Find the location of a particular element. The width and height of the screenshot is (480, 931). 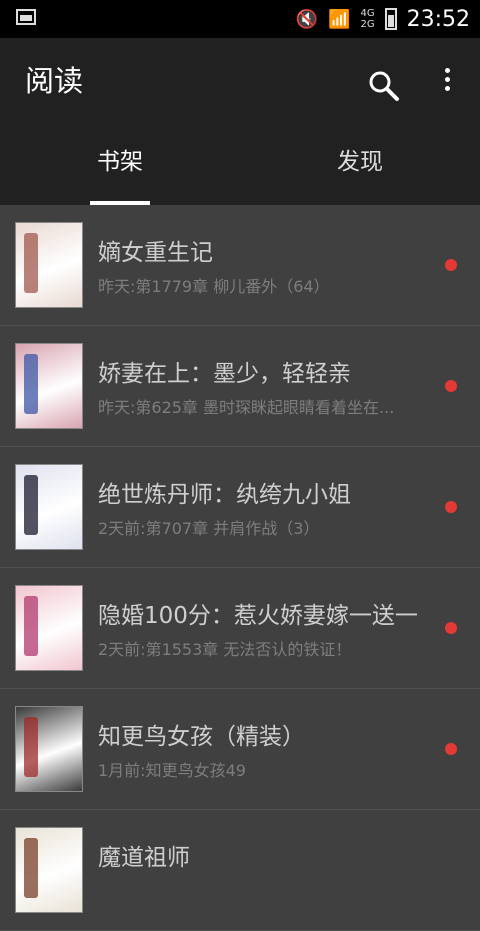

battery-icon is located at coordinates (390, 19).